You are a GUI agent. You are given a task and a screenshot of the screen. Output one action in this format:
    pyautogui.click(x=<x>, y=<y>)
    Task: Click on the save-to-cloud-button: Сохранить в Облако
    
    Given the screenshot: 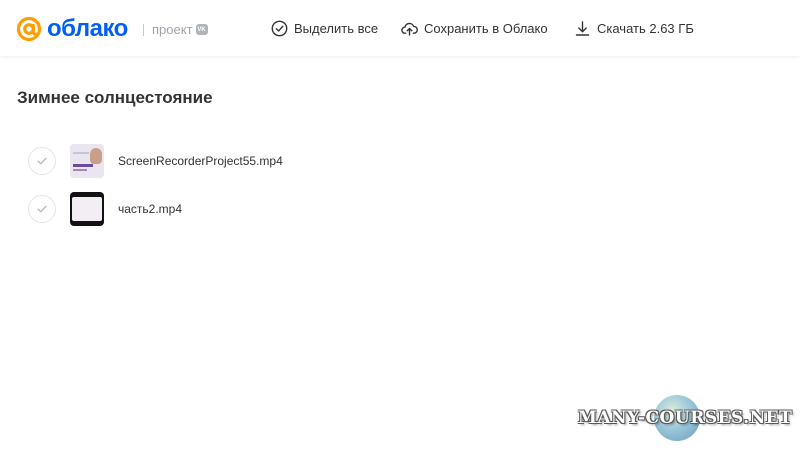 What is the action you would take?
    pyautogui.click(x=474, y=28)
    